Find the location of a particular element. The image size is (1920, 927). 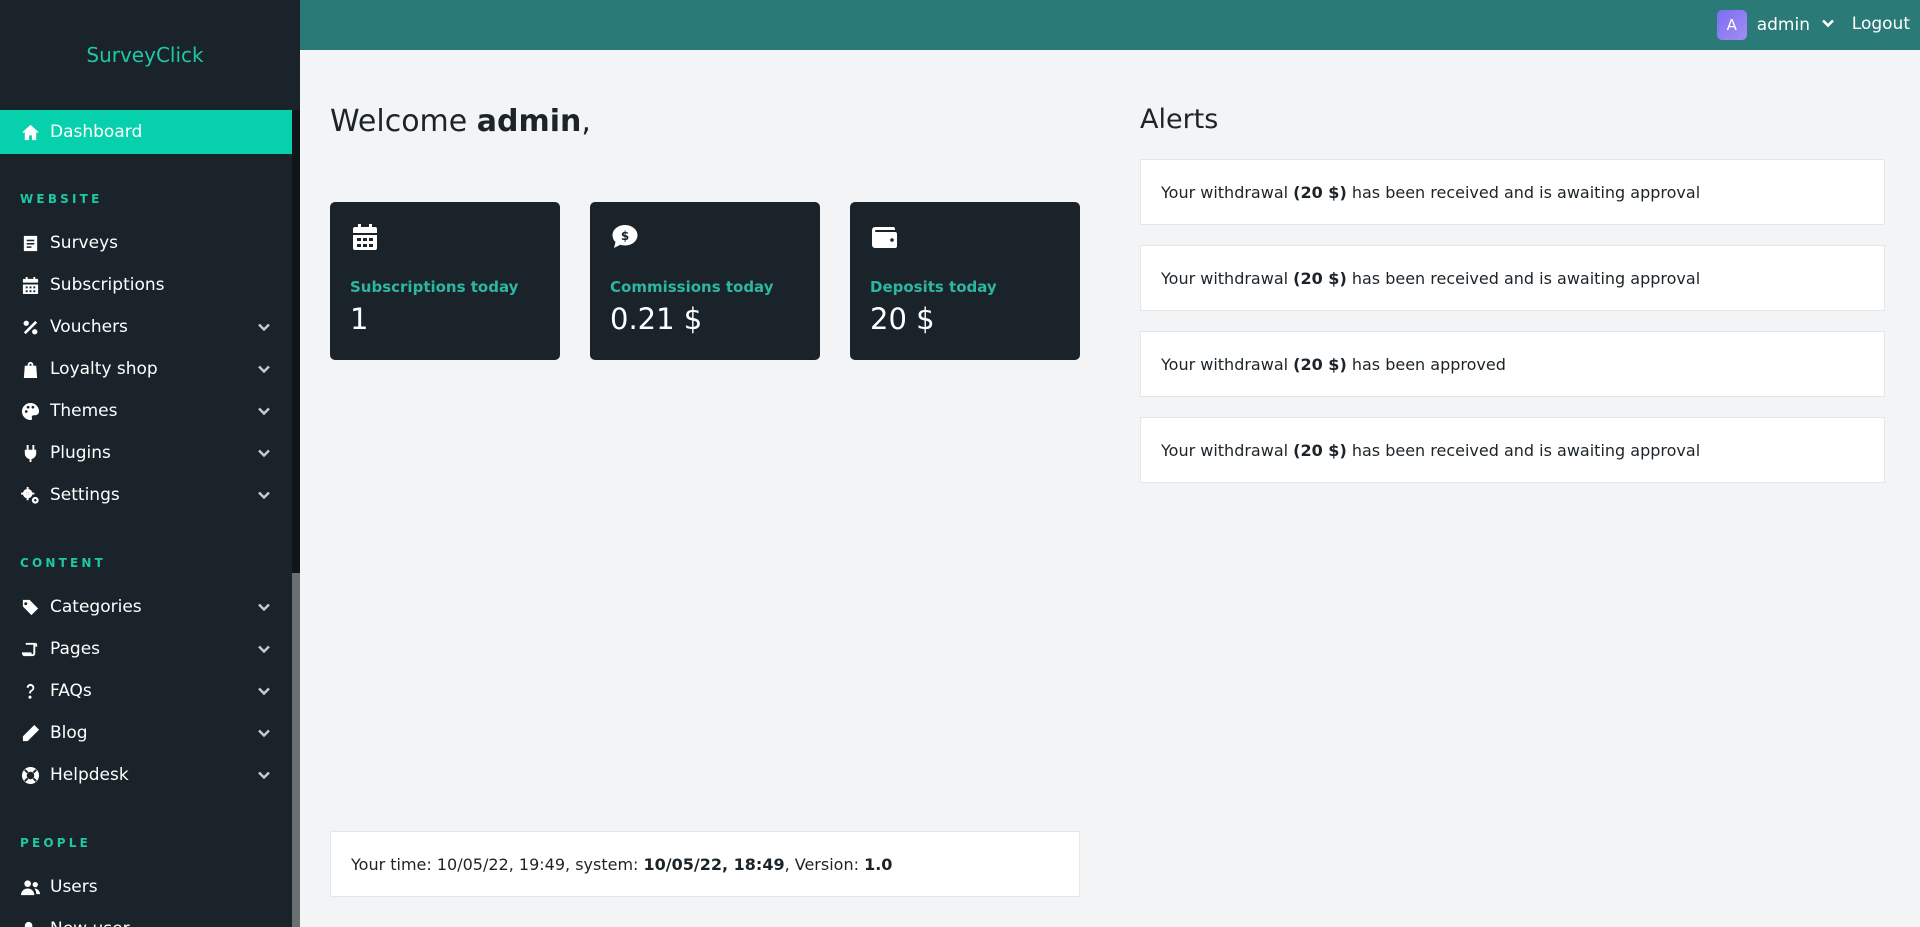

alert-status: has been approved is located at coordinates (1426, 364).